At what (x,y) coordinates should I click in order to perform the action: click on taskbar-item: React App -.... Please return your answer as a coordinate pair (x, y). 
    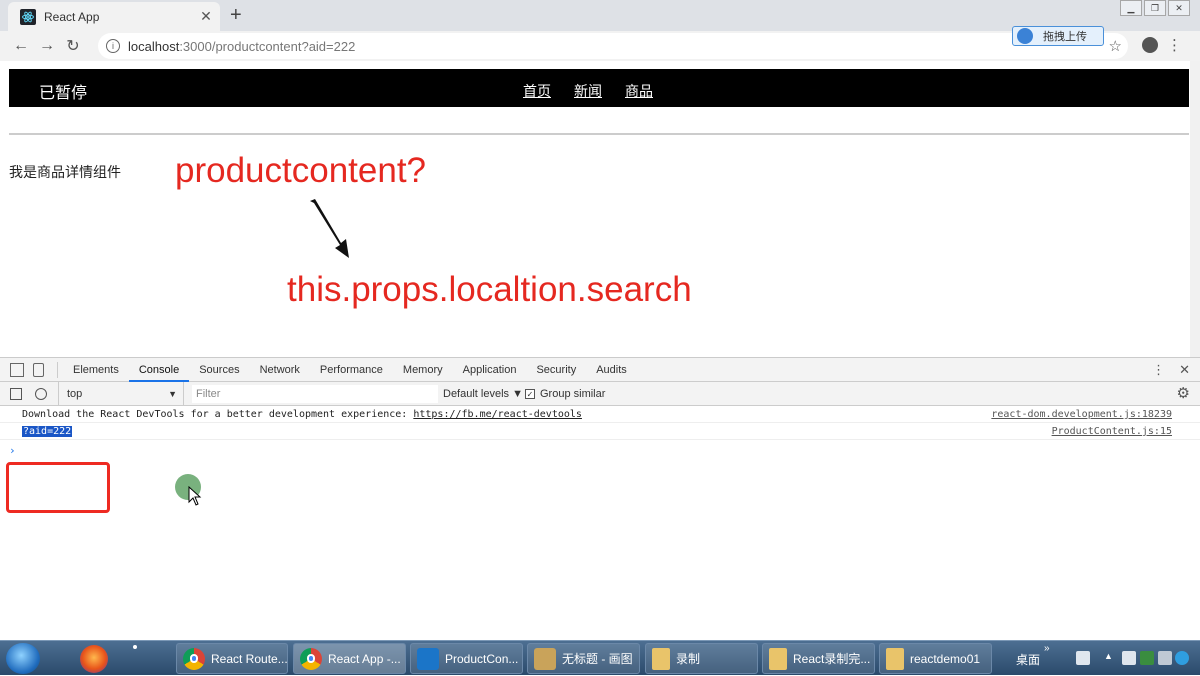
    Looking at the image, I should click on (349, 658).